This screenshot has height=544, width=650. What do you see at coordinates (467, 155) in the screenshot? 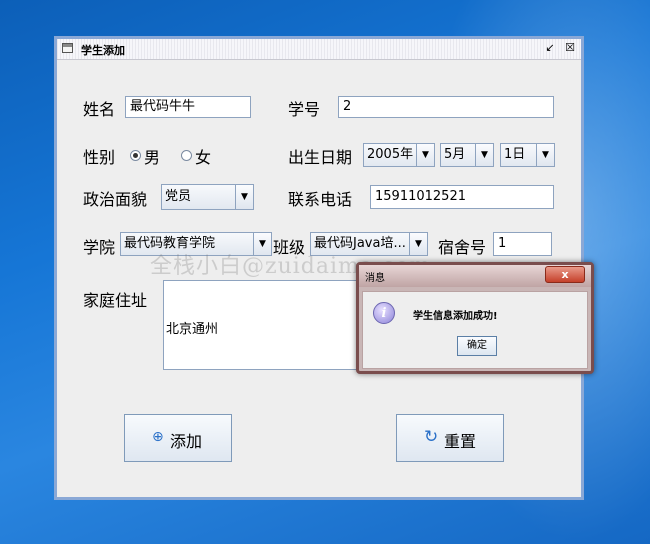
I see `birth-month-select: 5月 ▼` at bounding box center [467, 155].